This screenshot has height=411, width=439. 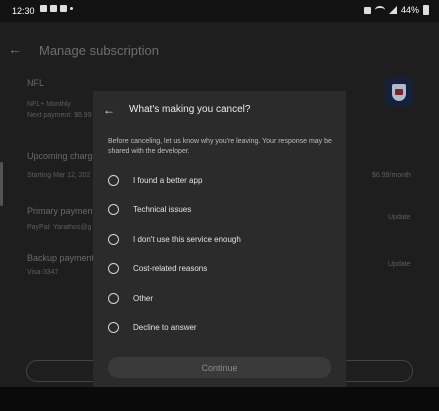 I want to click on plan-name: NFL+ Monthly, so click(x=49, y=104).